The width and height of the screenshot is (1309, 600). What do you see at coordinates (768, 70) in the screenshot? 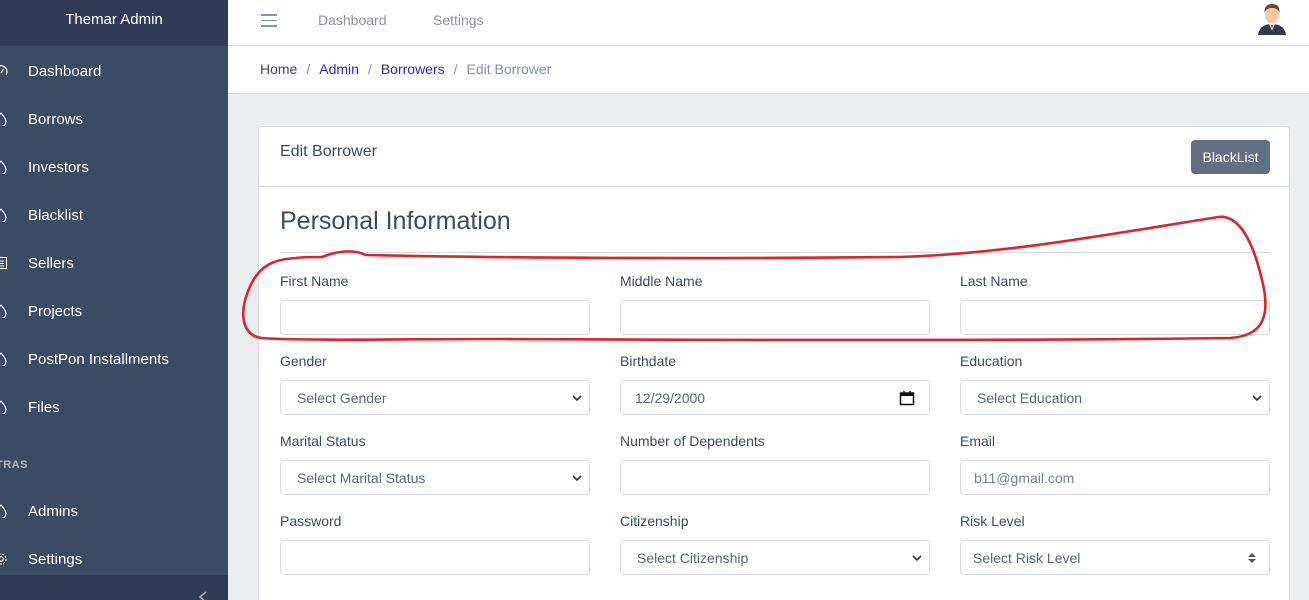
I see `subheader: Home / Admin / Borrowers / Edit Borrower` at bounding box center [768, 70].